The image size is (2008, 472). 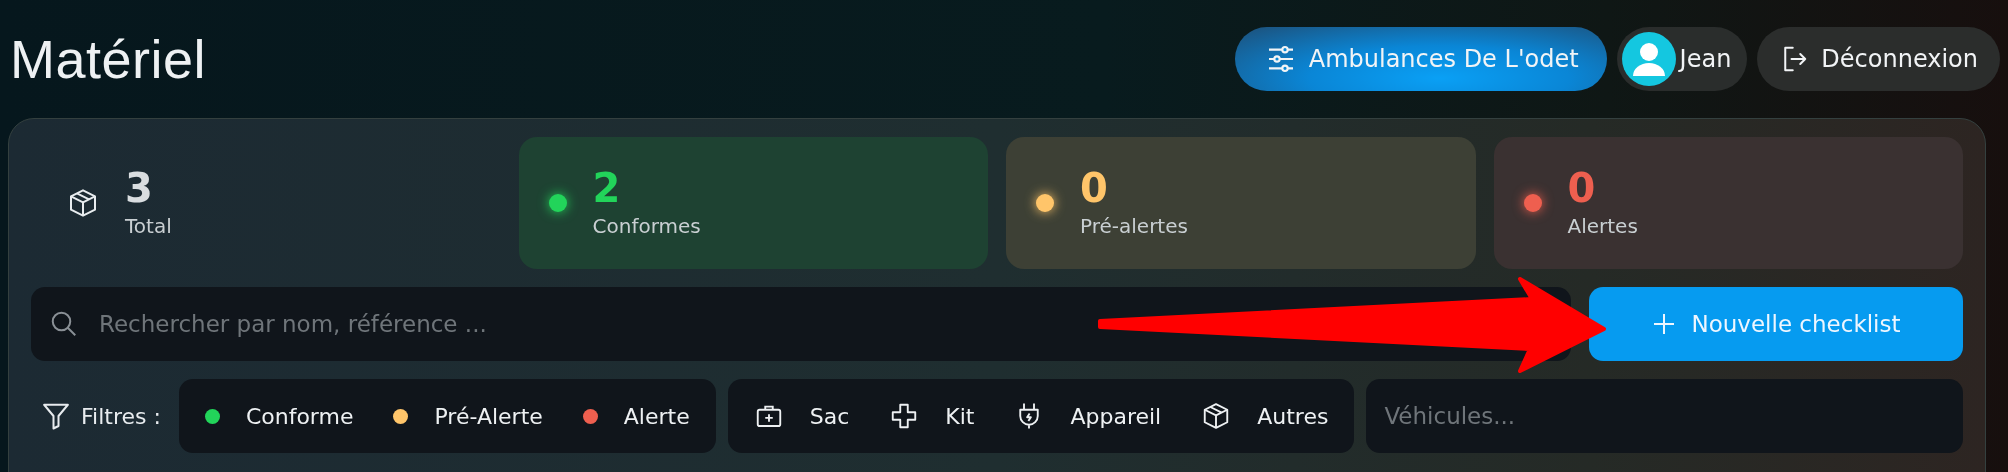 What do you see at coordinates (279, 416) in the screenshot?
I see `status-filter: Conforme` at bounding box center [279, 416].